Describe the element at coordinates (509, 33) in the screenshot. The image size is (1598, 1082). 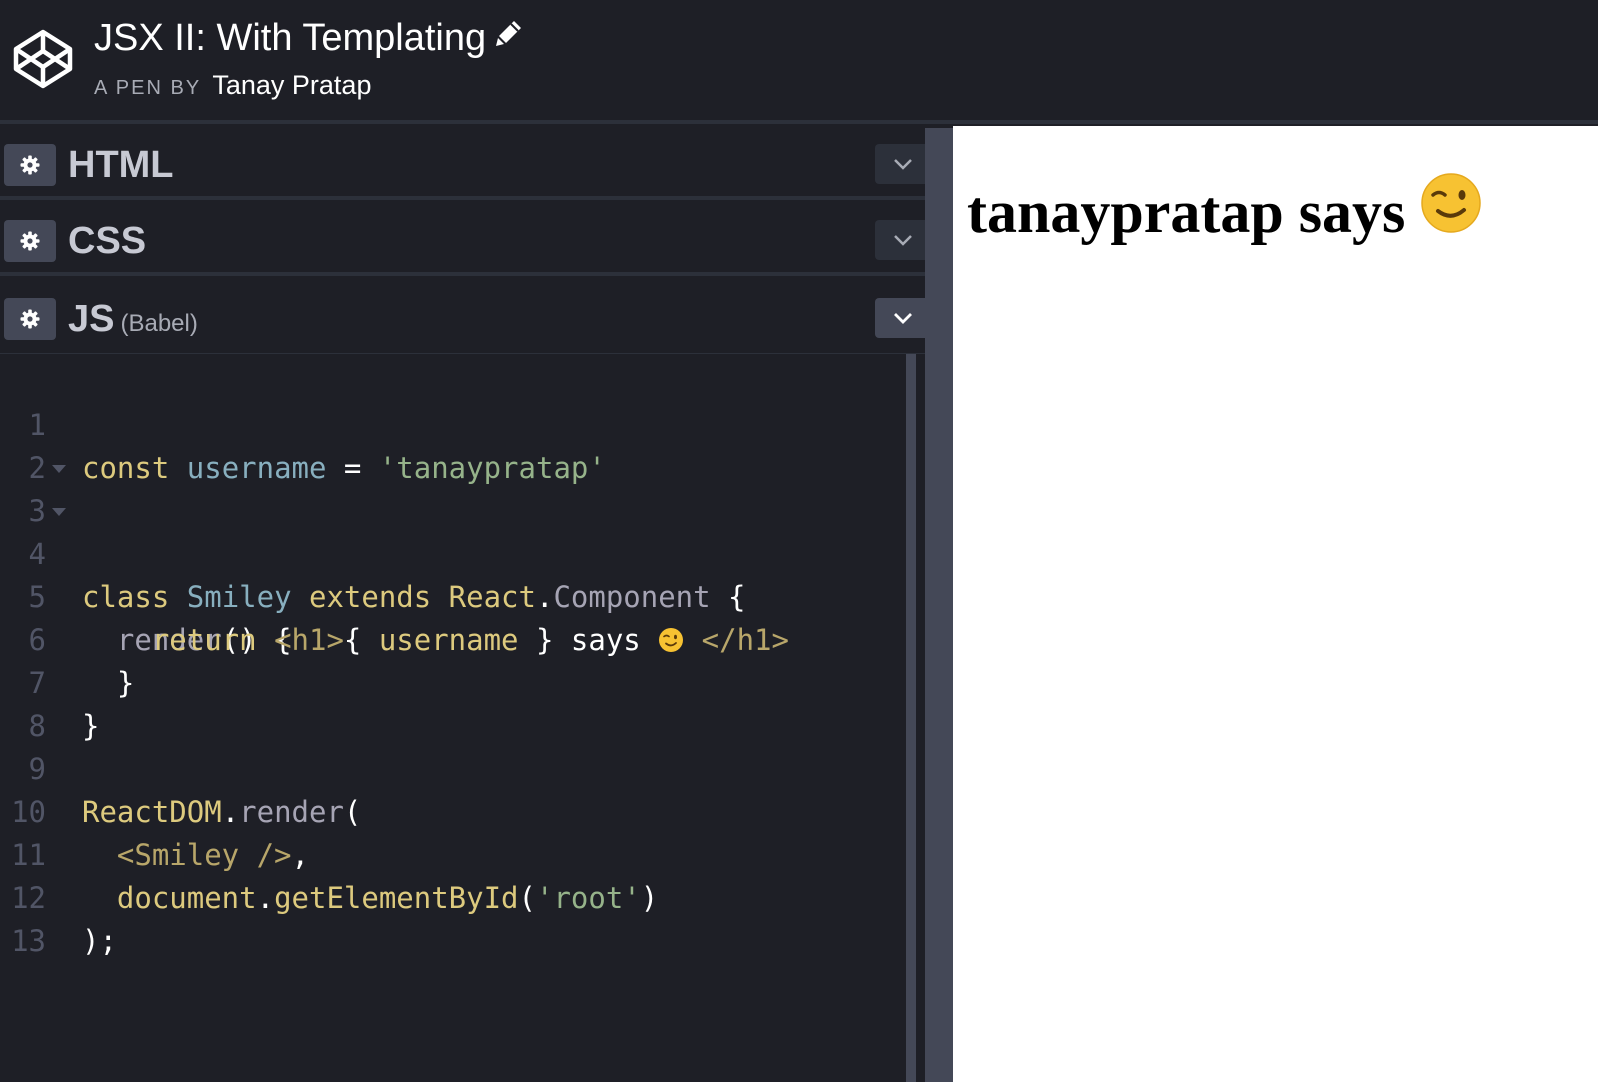
I see `pencil-icon` at that location.